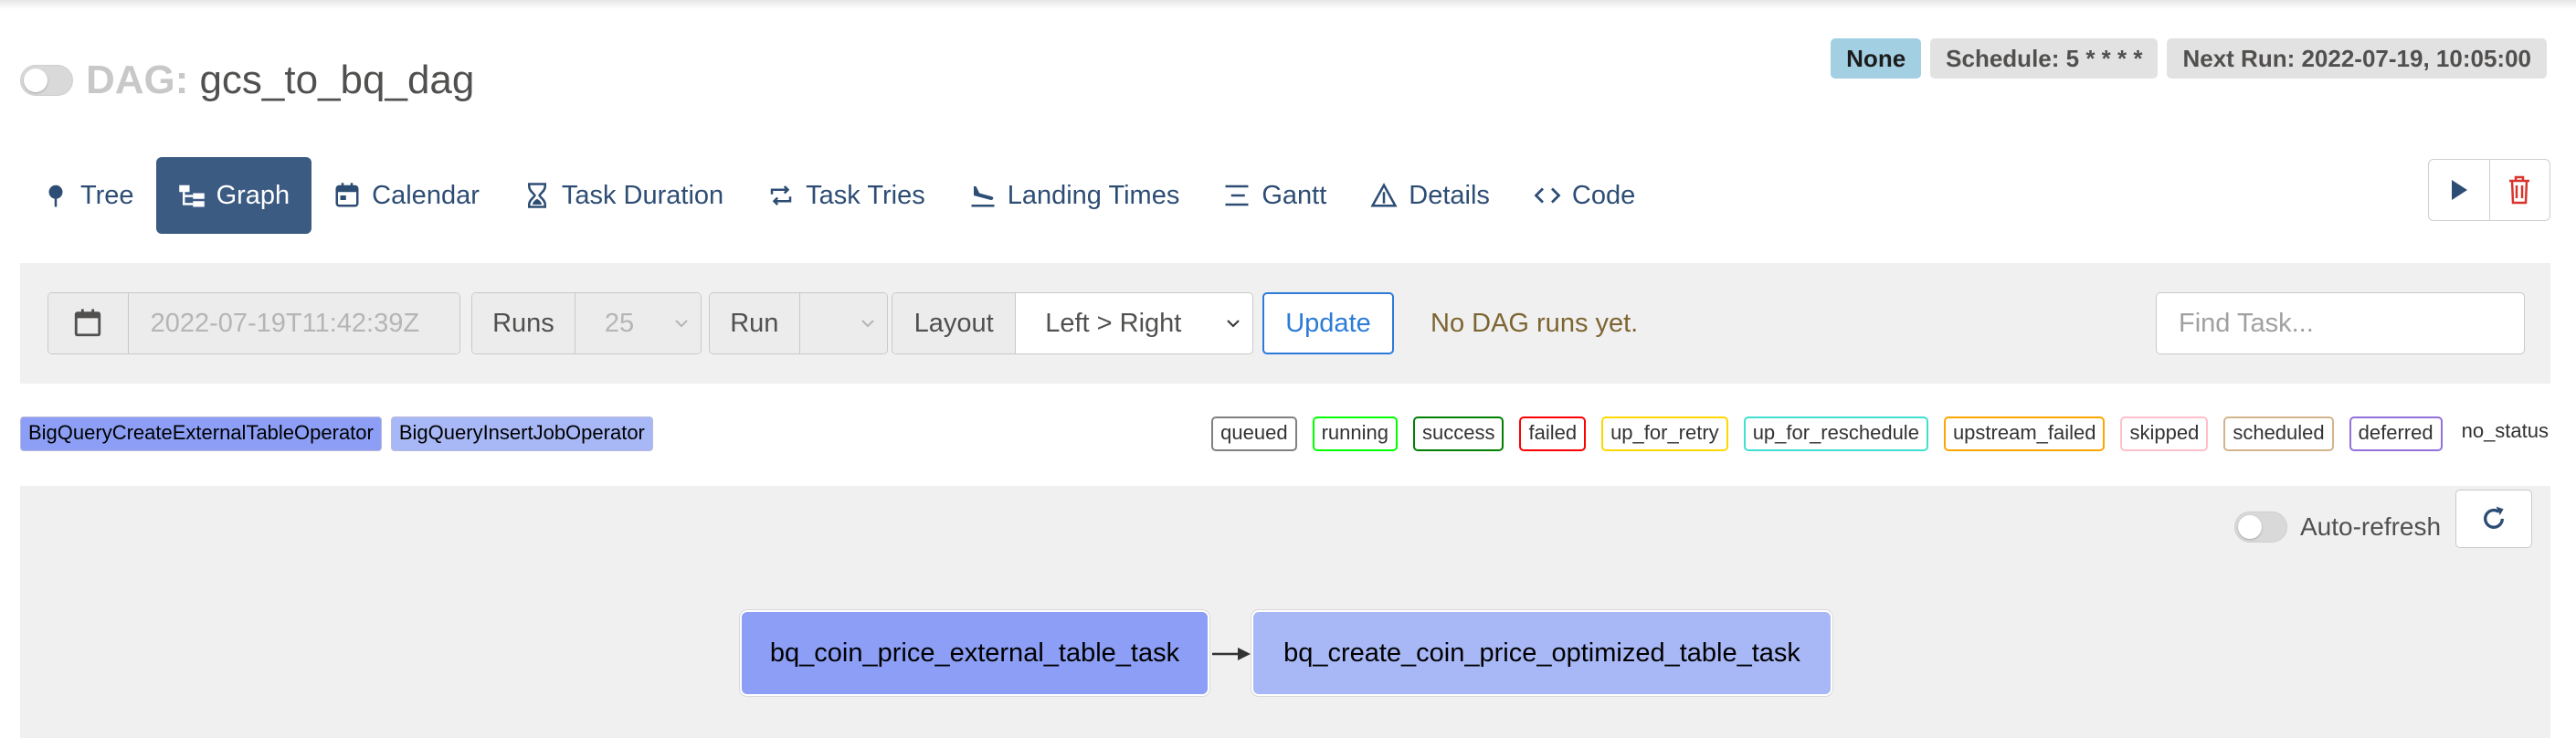 The image size is (2576, 738). What do you see at coordinates (1450, 195) in the screenshot?
I see `tab-details-label: Details` at bounding box center [1450, 195].